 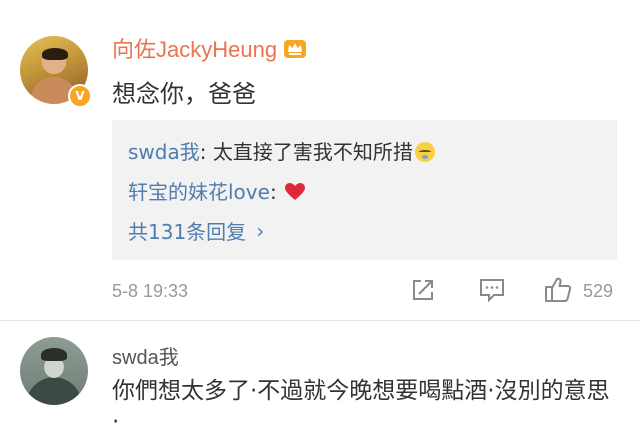 What do you see at coordinates (424, 152) in the screenshot?
I see `sleepy-face-emoji-icon` at bounding box center [424, 152].